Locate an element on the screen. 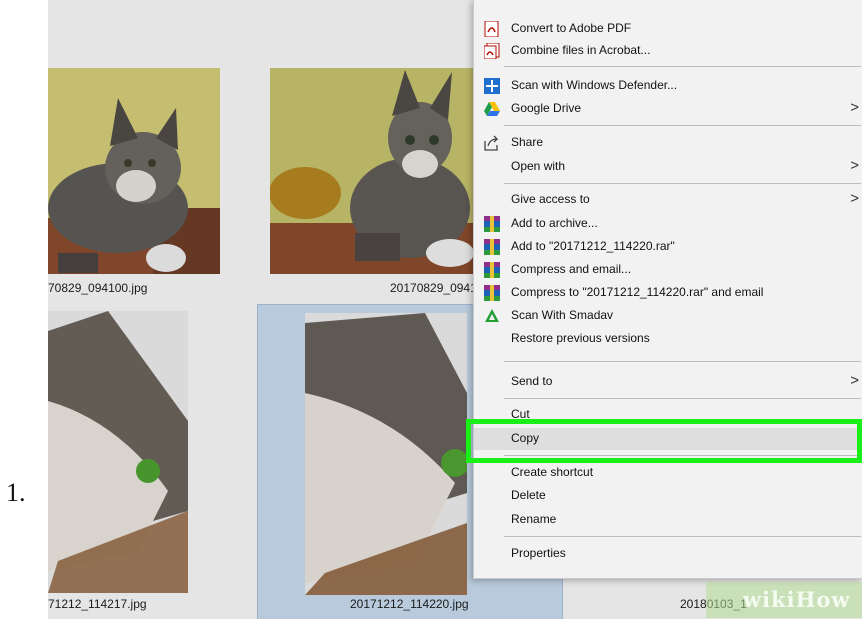 The width and height of the screenshot is (862, 619). menu-item-label: Properties is located at coordinates (538, 553).